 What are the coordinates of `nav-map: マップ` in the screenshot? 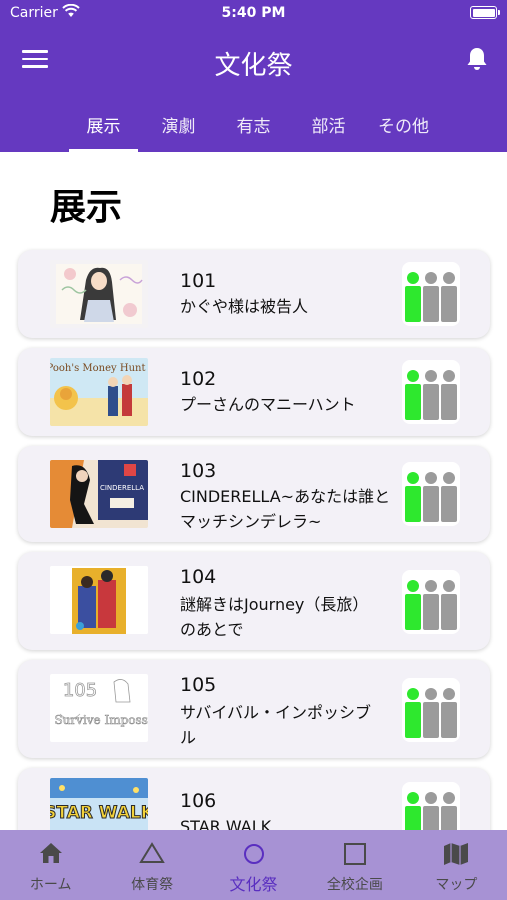 It's located at (456, 865).